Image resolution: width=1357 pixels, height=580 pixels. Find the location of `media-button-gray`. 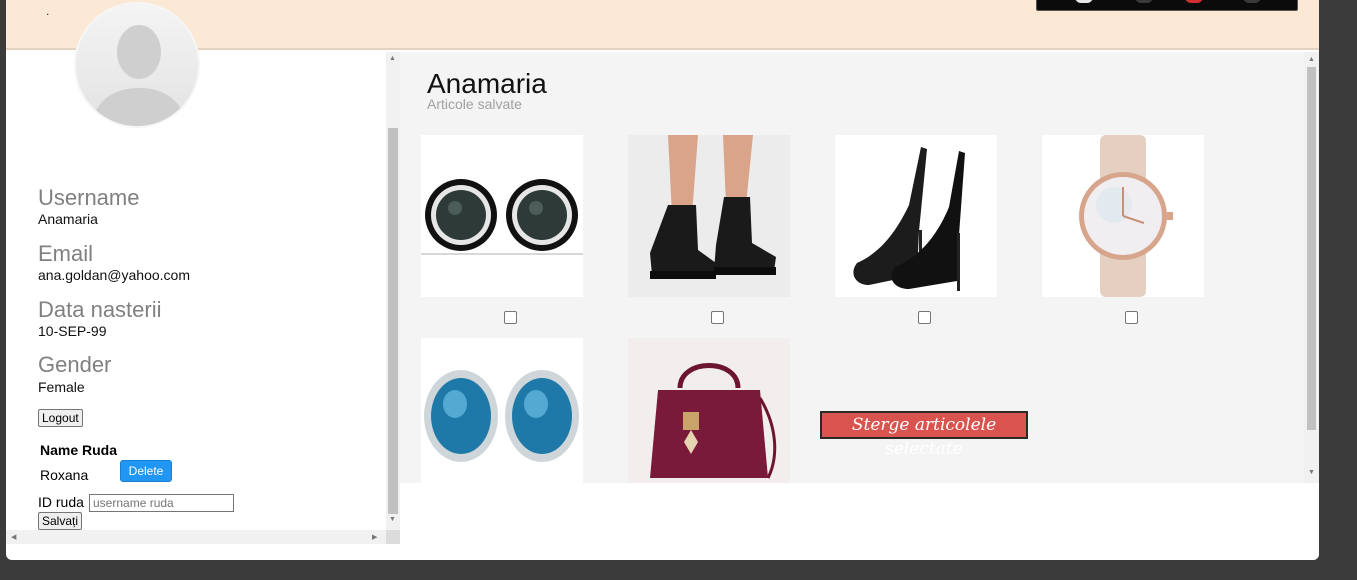

media-button-gray is located at coordinates (1144, 1).